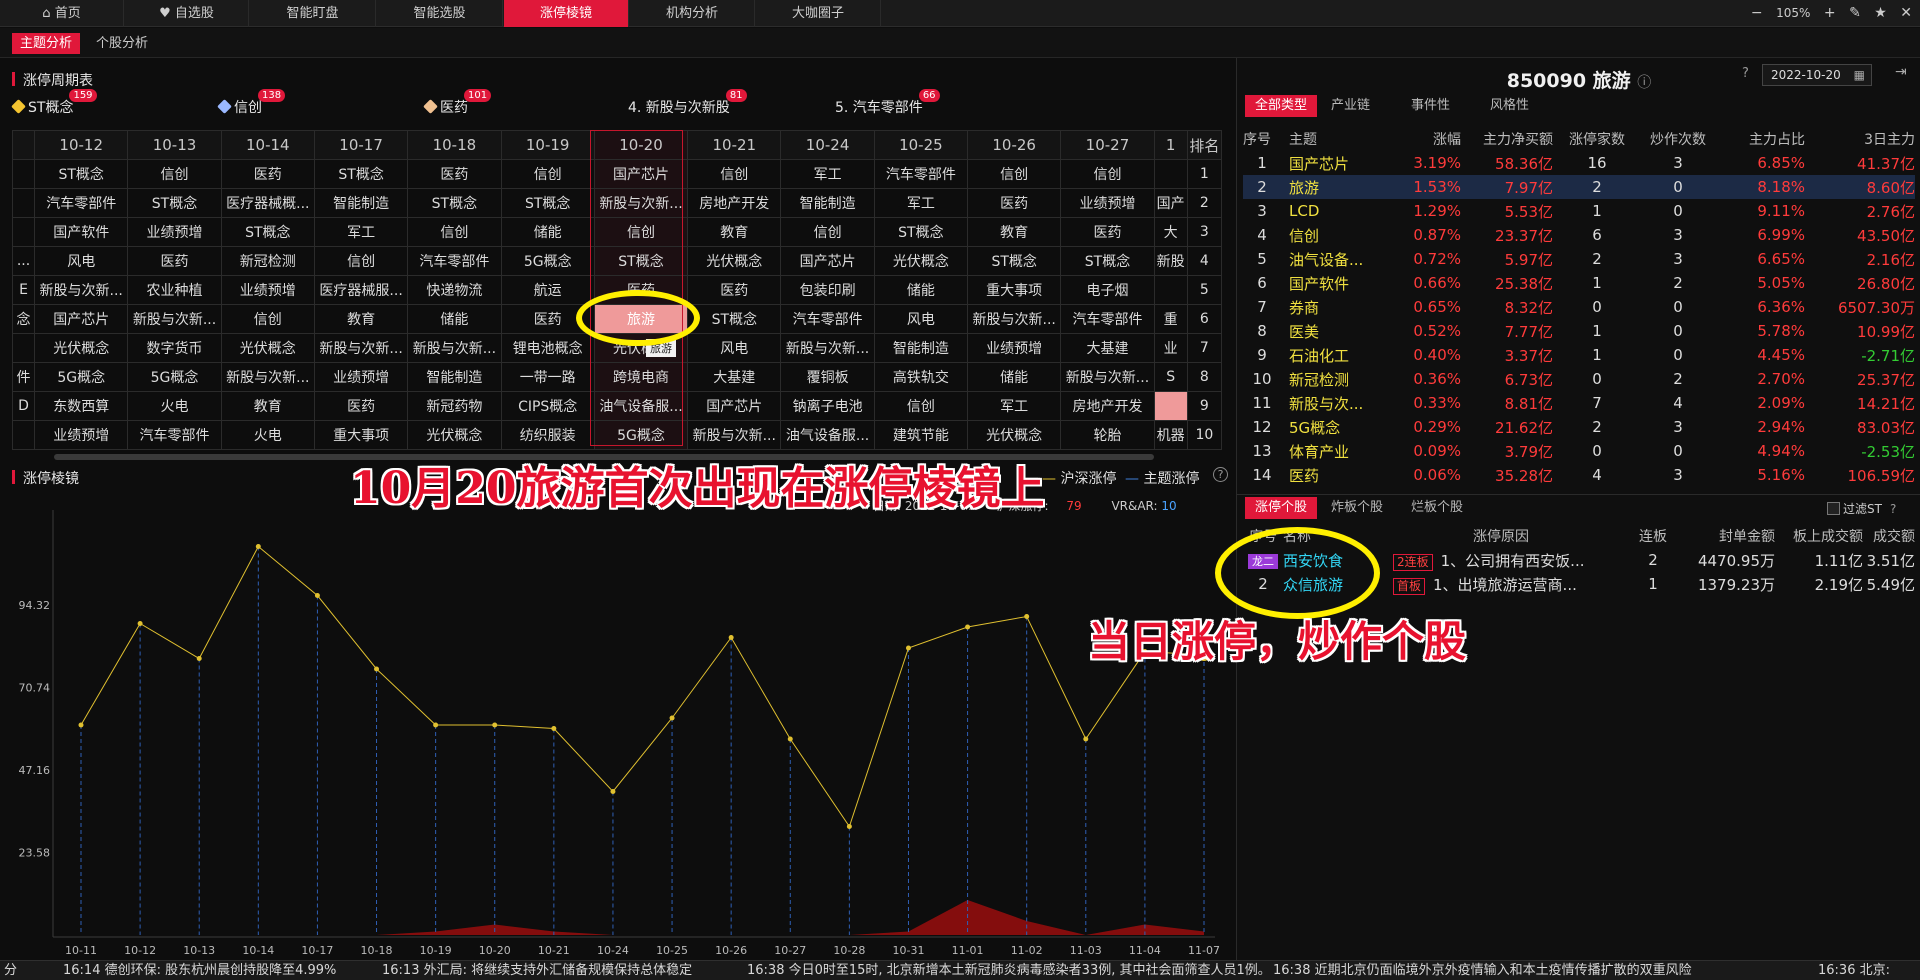 Image resolution: width=1920 pixels, height=980 pixels. Describe the element at coordinates (1855, 13) in the screenshot. I see `pin-icon: ✎` at that location.